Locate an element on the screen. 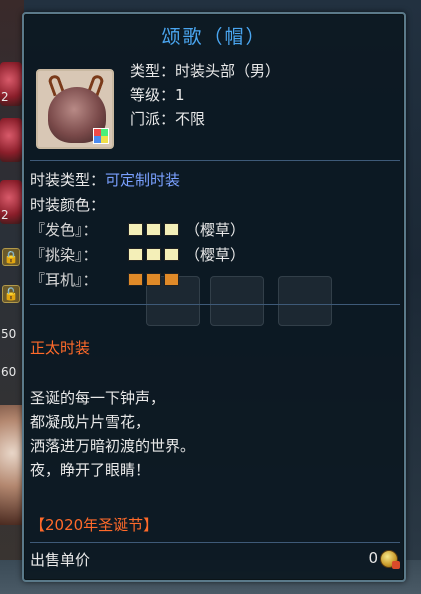  event-tag: 【2020年圣诞节】 is located at coordinates (94, 525).